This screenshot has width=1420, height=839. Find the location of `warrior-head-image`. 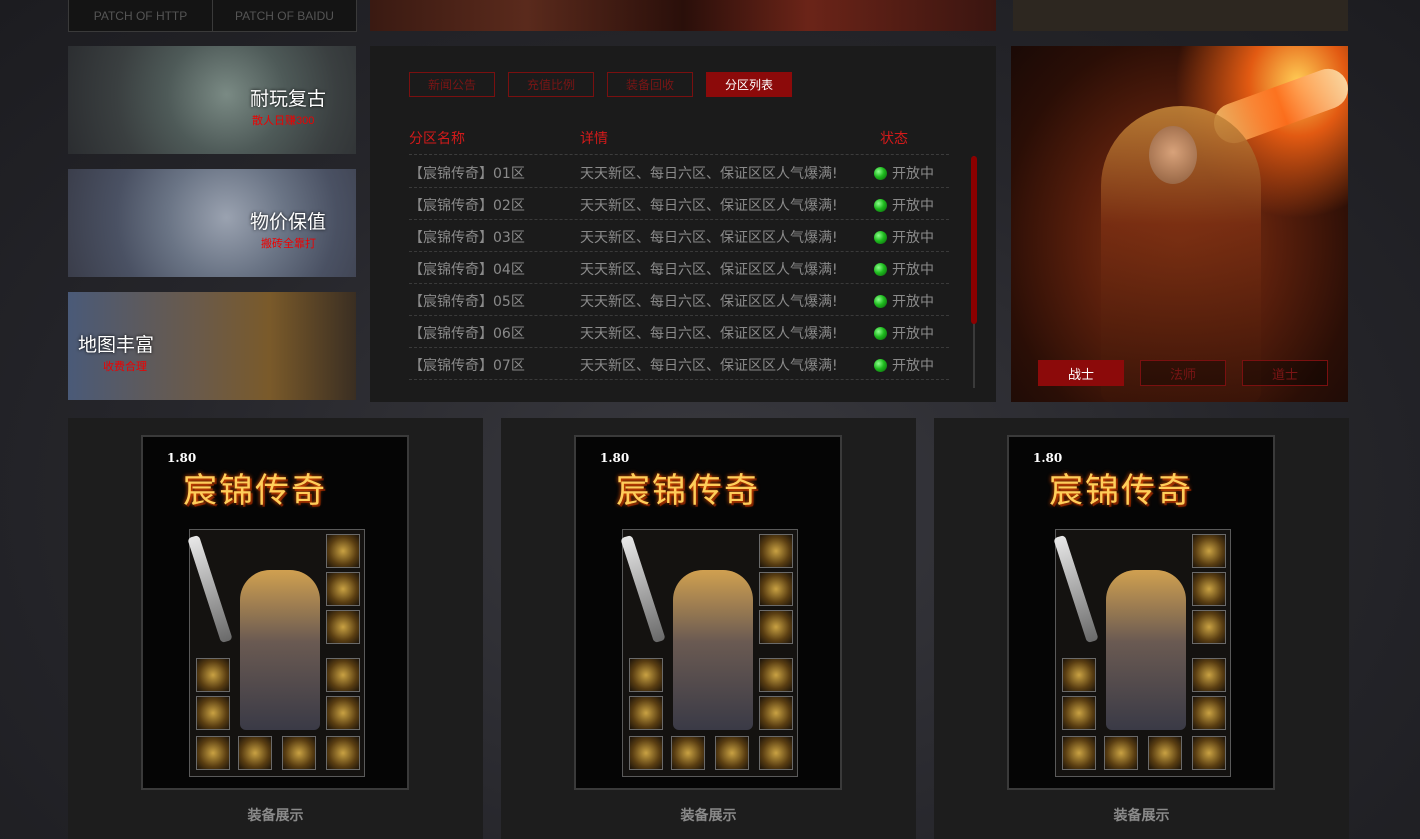

warrior-head-image is located at coordinates (1173, 155).